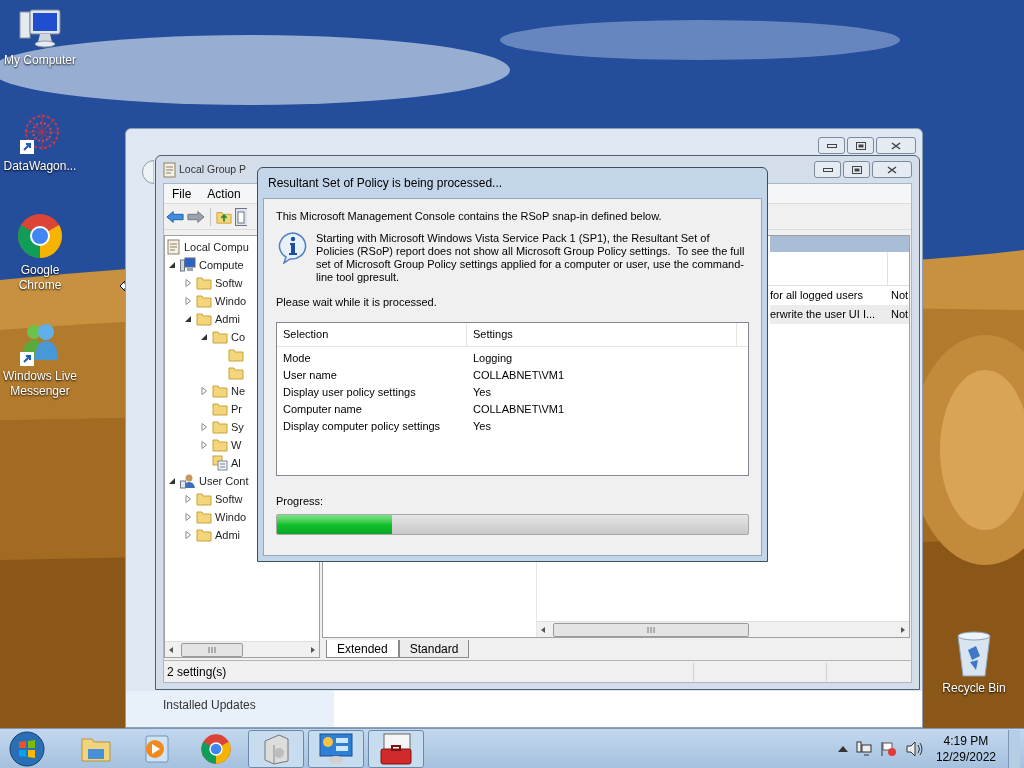 The image size is (1024, 768). Describe the element at coordinates (175, 216) in the screenshot. I see `back-arrow-icon` at that location.